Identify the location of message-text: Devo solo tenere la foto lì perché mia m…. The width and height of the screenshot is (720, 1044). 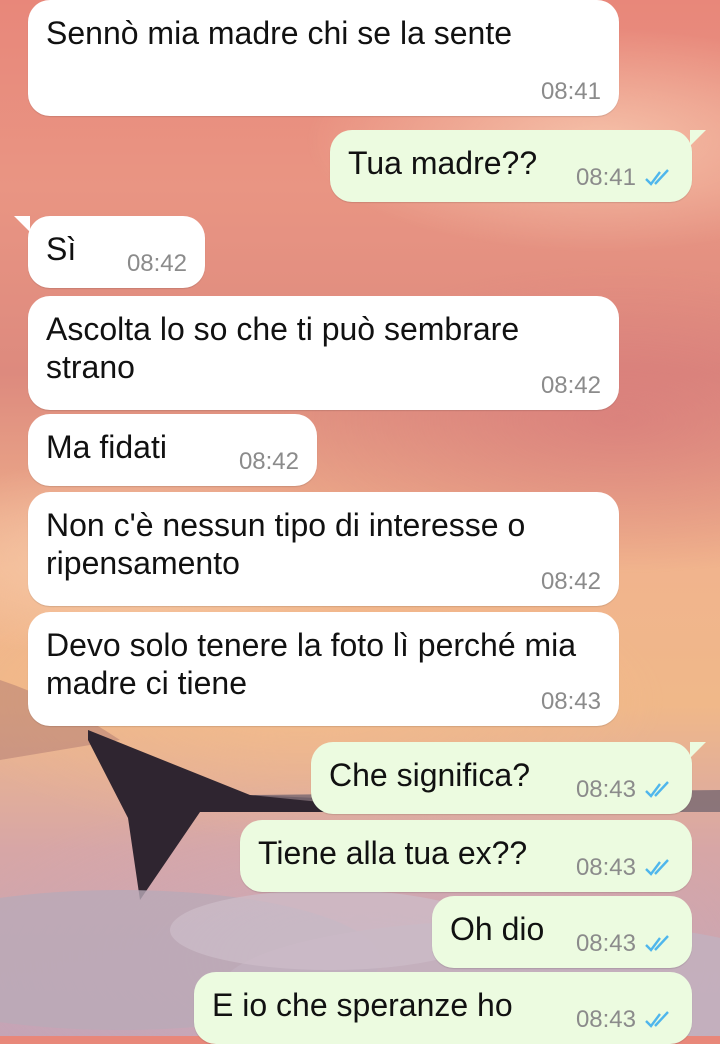
(315, 664).